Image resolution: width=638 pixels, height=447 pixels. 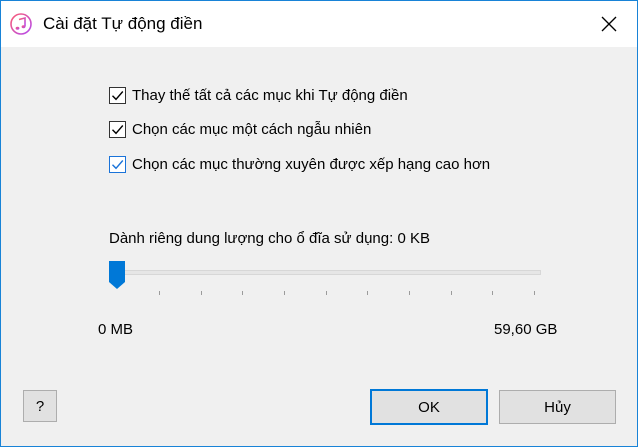 What do you see at coordinates (270, 95) in the screenshot?
I see `checkbox-label: Thay thế tất cả các mục khi Tự động điền` at bounding box center [270, 95].